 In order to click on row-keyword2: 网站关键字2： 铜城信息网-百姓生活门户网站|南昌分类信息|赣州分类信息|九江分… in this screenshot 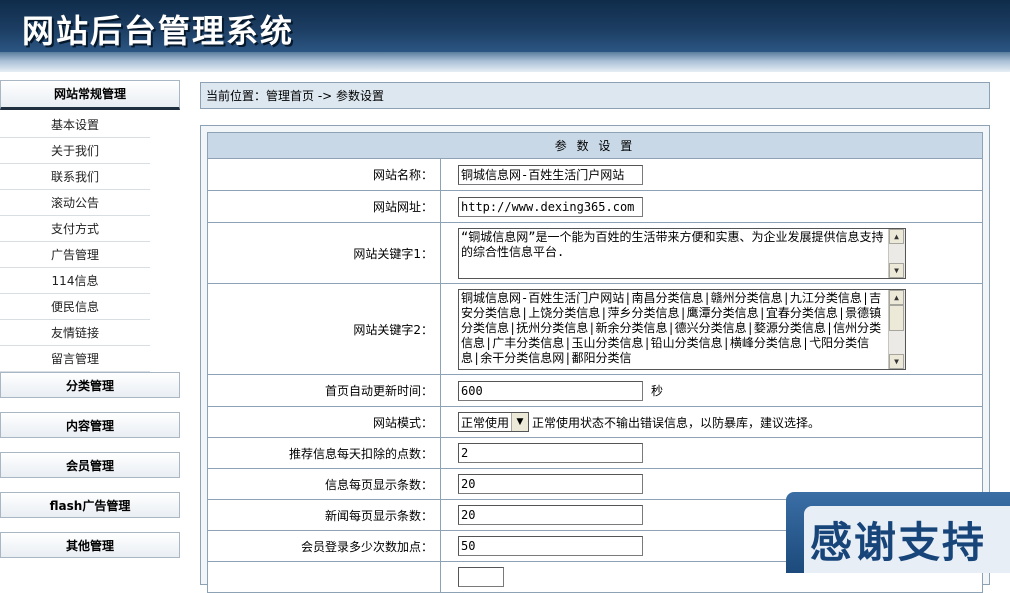, I will do `click(595, 329)`.